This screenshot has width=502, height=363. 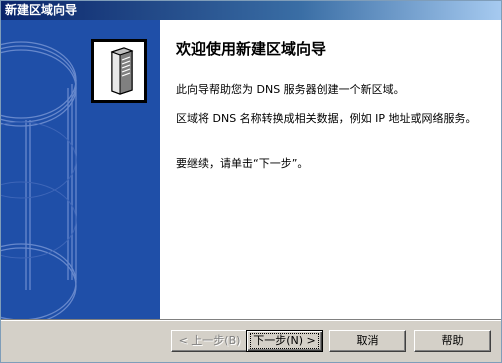 I want to click on next-button-label: 下一步(N) >, so click(x=284, y=341).